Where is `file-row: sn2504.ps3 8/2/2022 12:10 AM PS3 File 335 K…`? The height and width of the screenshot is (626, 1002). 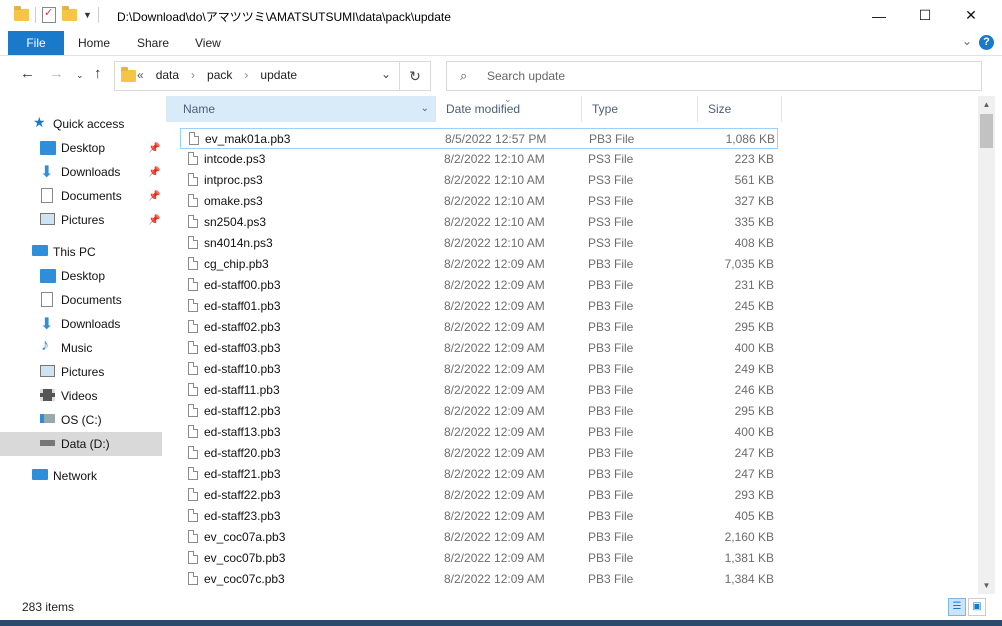
file-row: sn2504.ps3 8/2/2022 12:10 AM PS3 File 335 K… is located at coordinates (479, 222).